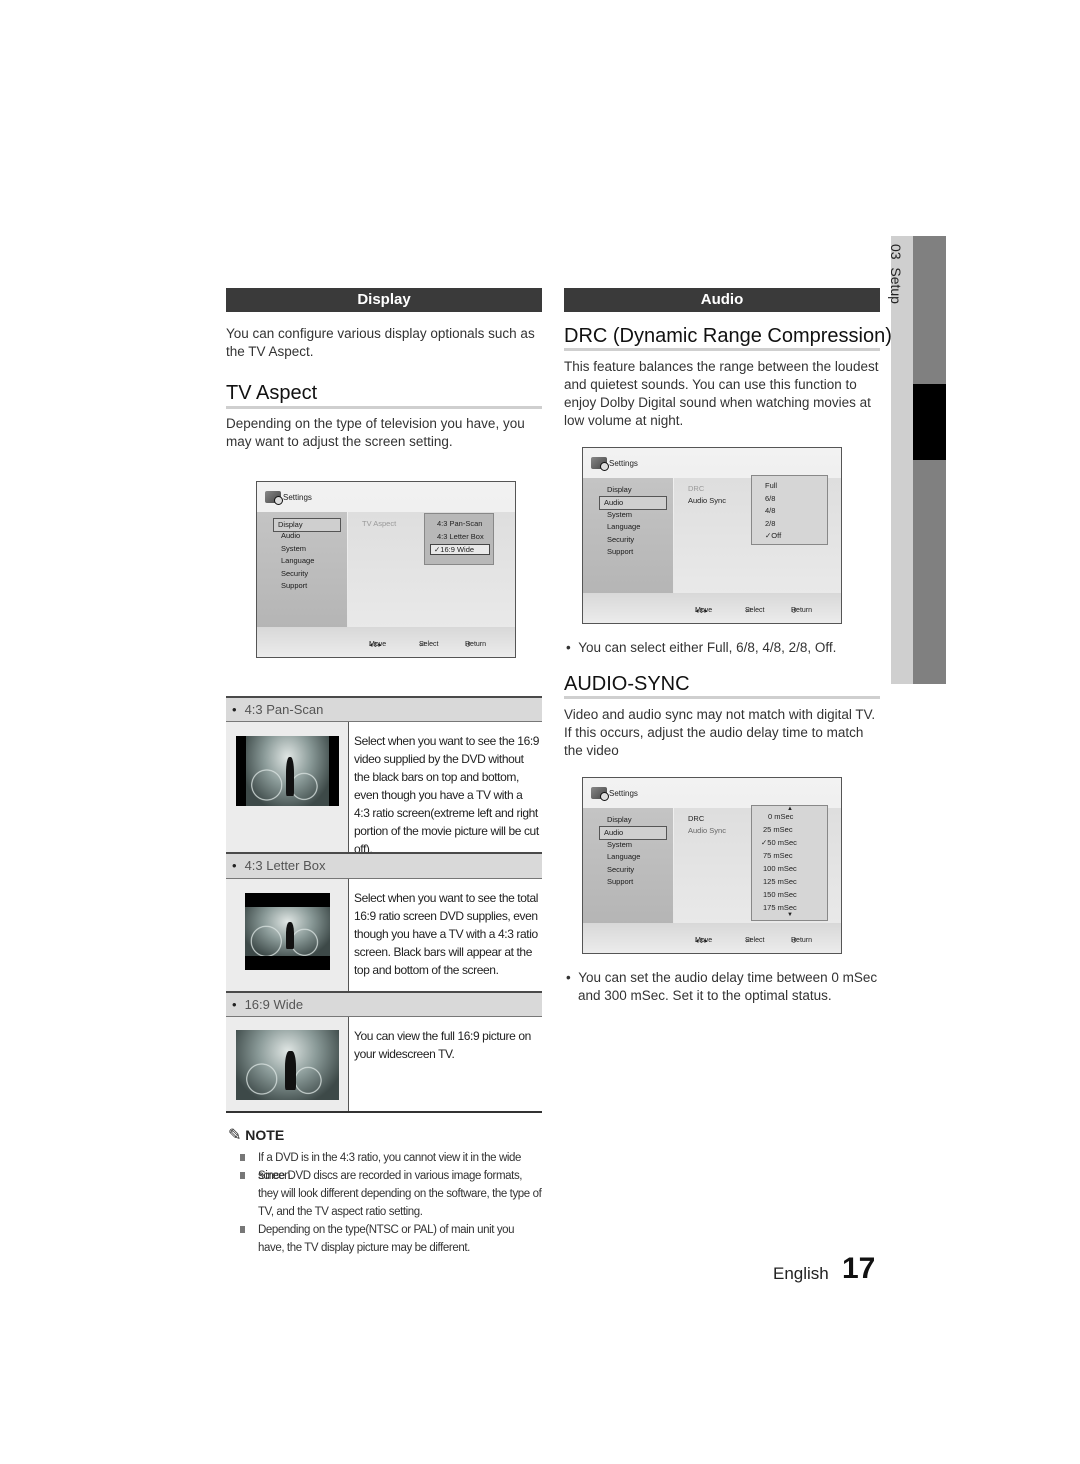 The image size is (1080, 1464). What do you see at coordinates (778, 829) in the screenshot?
I see `popup-option: 25 mSec` at bounding box center [778, 829].